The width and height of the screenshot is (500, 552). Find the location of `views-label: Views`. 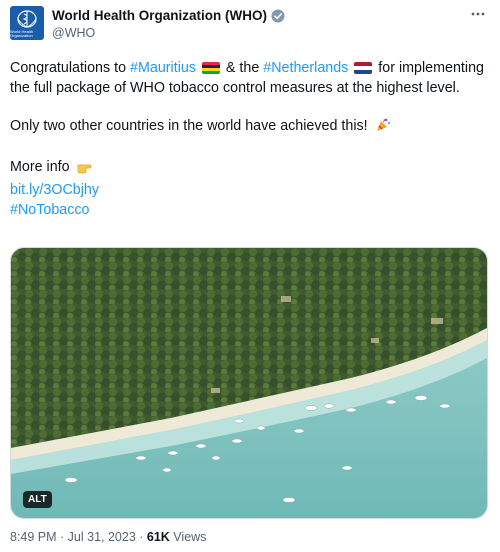

views-label: Views is located at coordinates (188, 537).